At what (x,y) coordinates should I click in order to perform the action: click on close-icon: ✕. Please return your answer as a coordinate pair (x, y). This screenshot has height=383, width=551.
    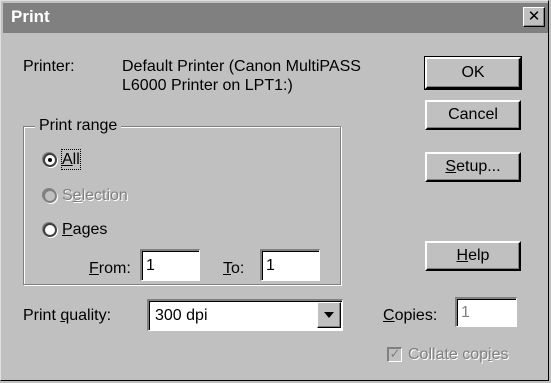
    Looking at the image, I should click on (534, 16).